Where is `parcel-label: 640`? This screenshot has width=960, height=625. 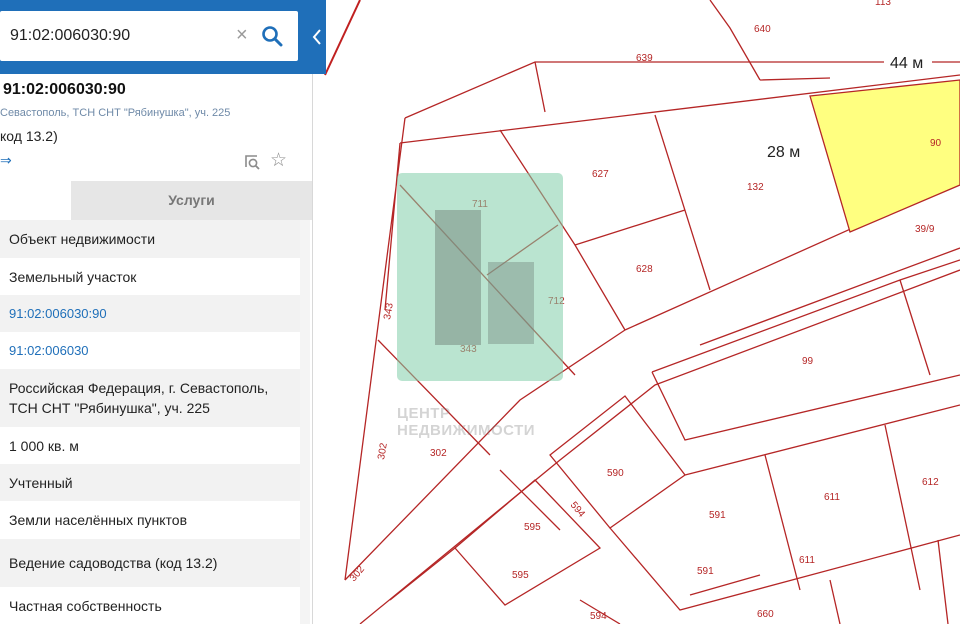
parcel-label: 640 is located at coordinates (762, 29).